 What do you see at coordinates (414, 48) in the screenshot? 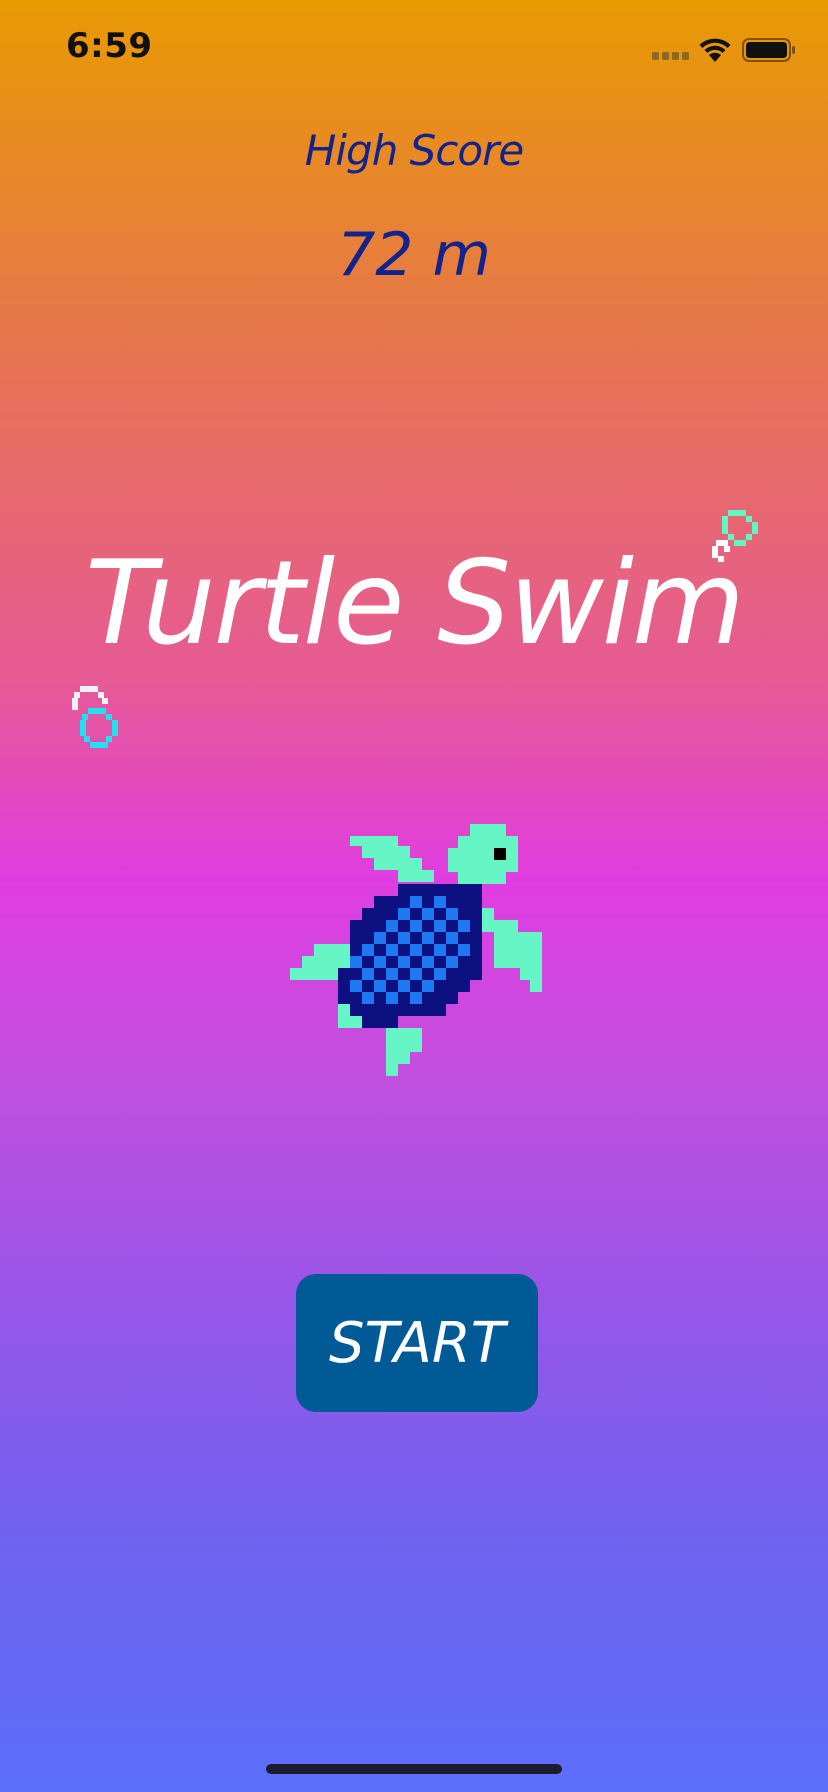
I see `status-bar: 6:59` at bounding box center [414, 48].